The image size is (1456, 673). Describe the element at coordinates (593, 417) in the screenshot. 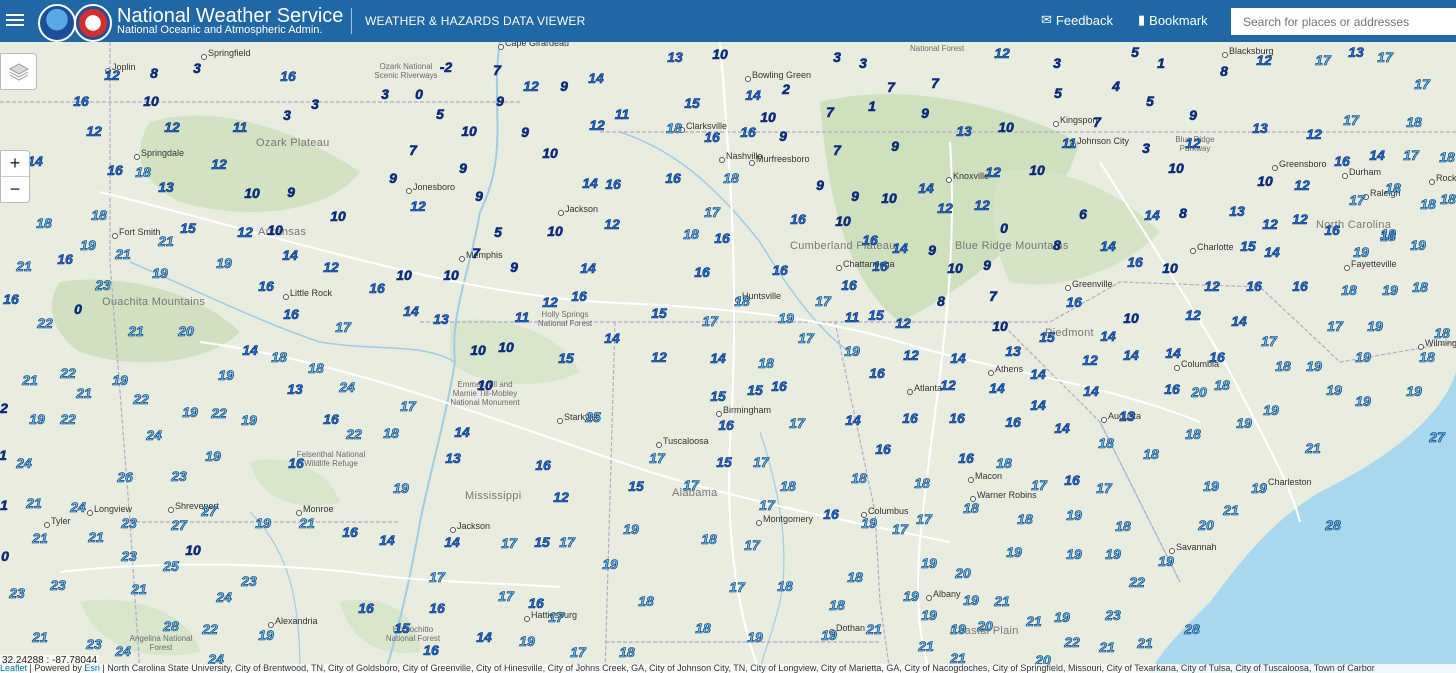

I see `temperature-marker: 25` at that location.